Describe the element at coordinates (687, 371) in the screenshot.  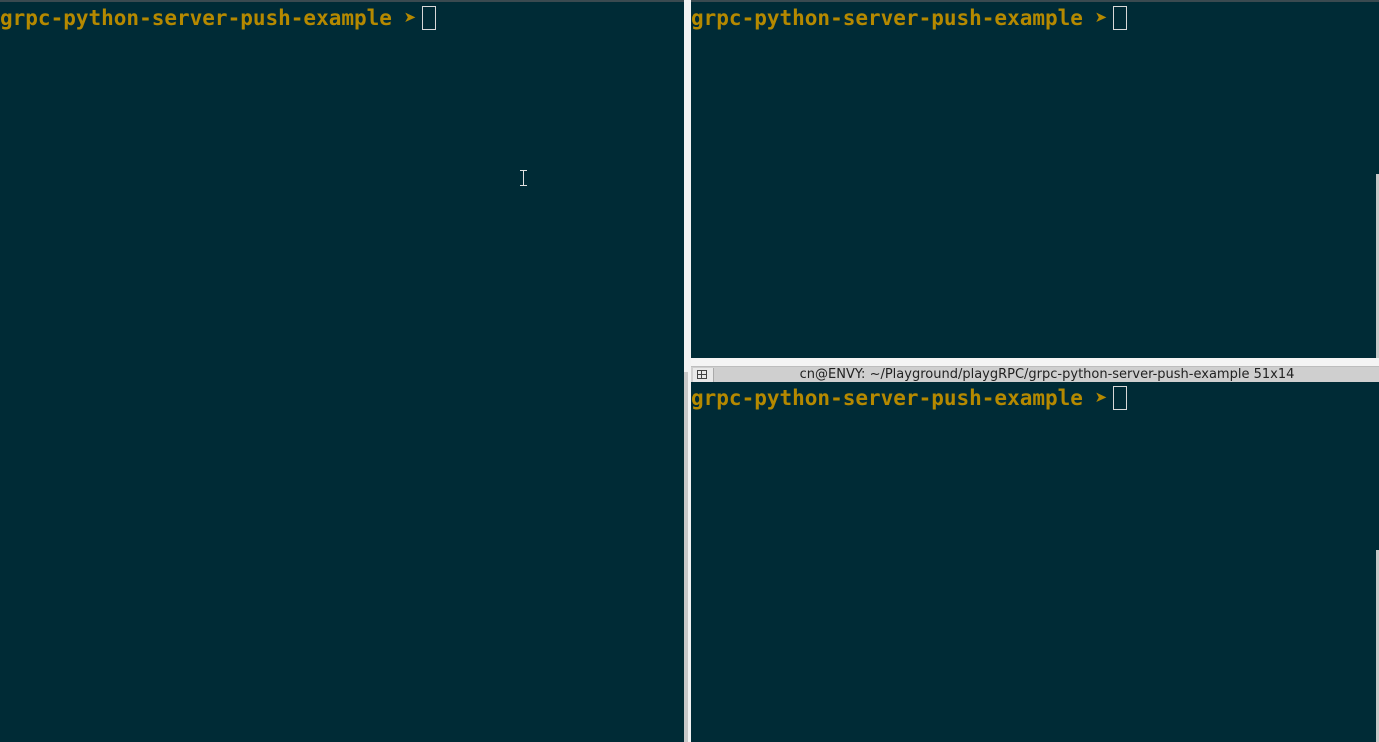
I see `vertical-pane-divider` at that location.